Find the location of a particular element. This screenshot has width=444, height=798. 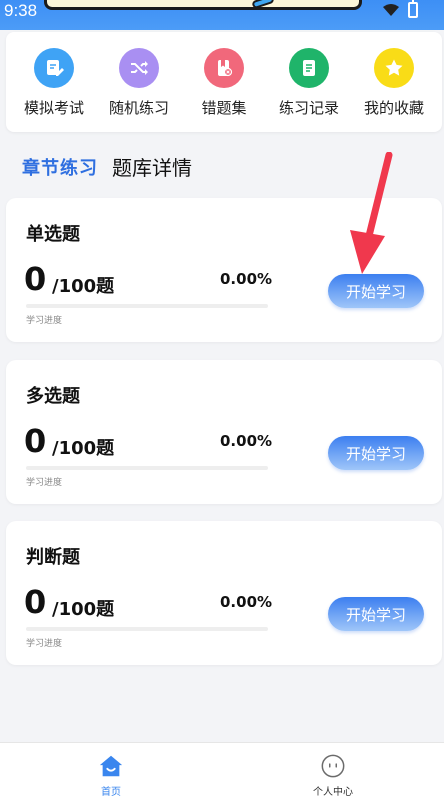

error-book-icon is located at coordinates (224, 68).